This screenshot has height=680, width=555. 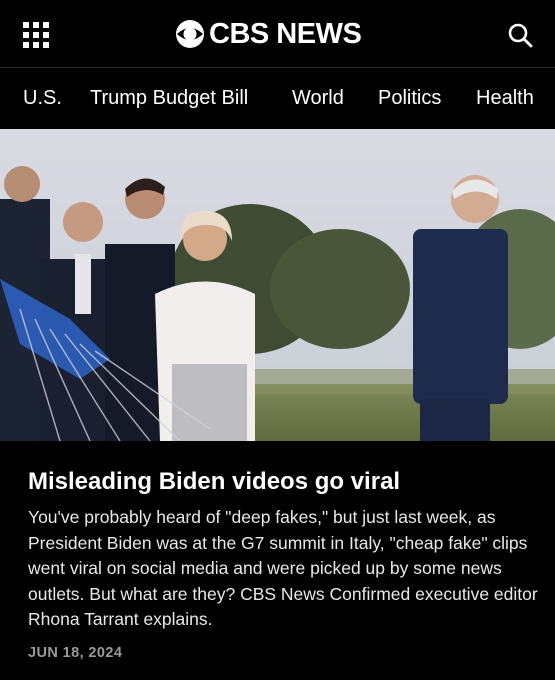 I want to click on nav-item-trump-budget-bill: Trump Budget Bill, so click(x=169, y=98).